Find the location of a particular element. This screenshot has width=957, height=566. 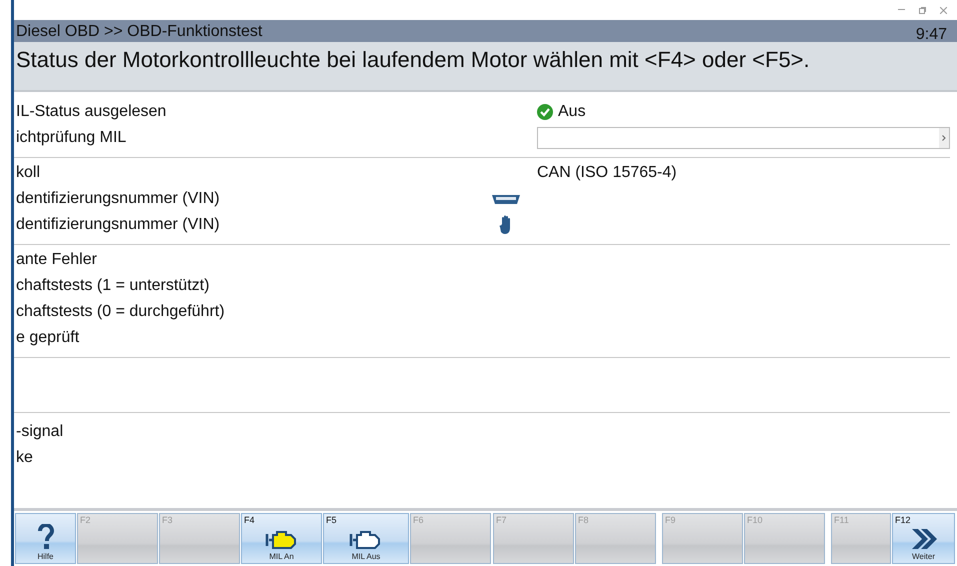

row-label: ke is located at coordinates (24, 458).